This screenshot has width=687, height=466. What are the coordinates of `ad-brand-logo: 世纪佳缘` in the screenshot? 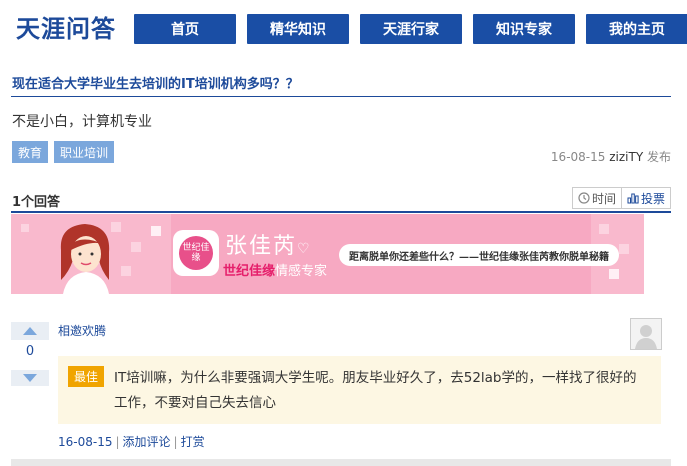 It's located at (196, 253).